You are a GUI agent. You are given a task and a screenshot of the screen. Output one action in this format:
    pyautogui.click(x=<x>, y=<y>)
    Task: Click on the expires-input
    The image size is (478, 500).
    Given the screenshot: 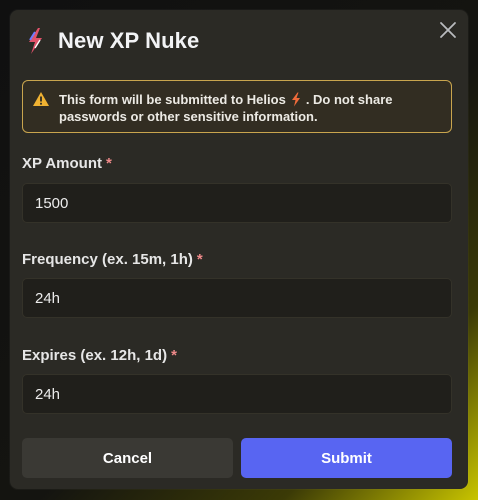 What is the action you would take?
    pyautogui.click(x=237, y=394)
    